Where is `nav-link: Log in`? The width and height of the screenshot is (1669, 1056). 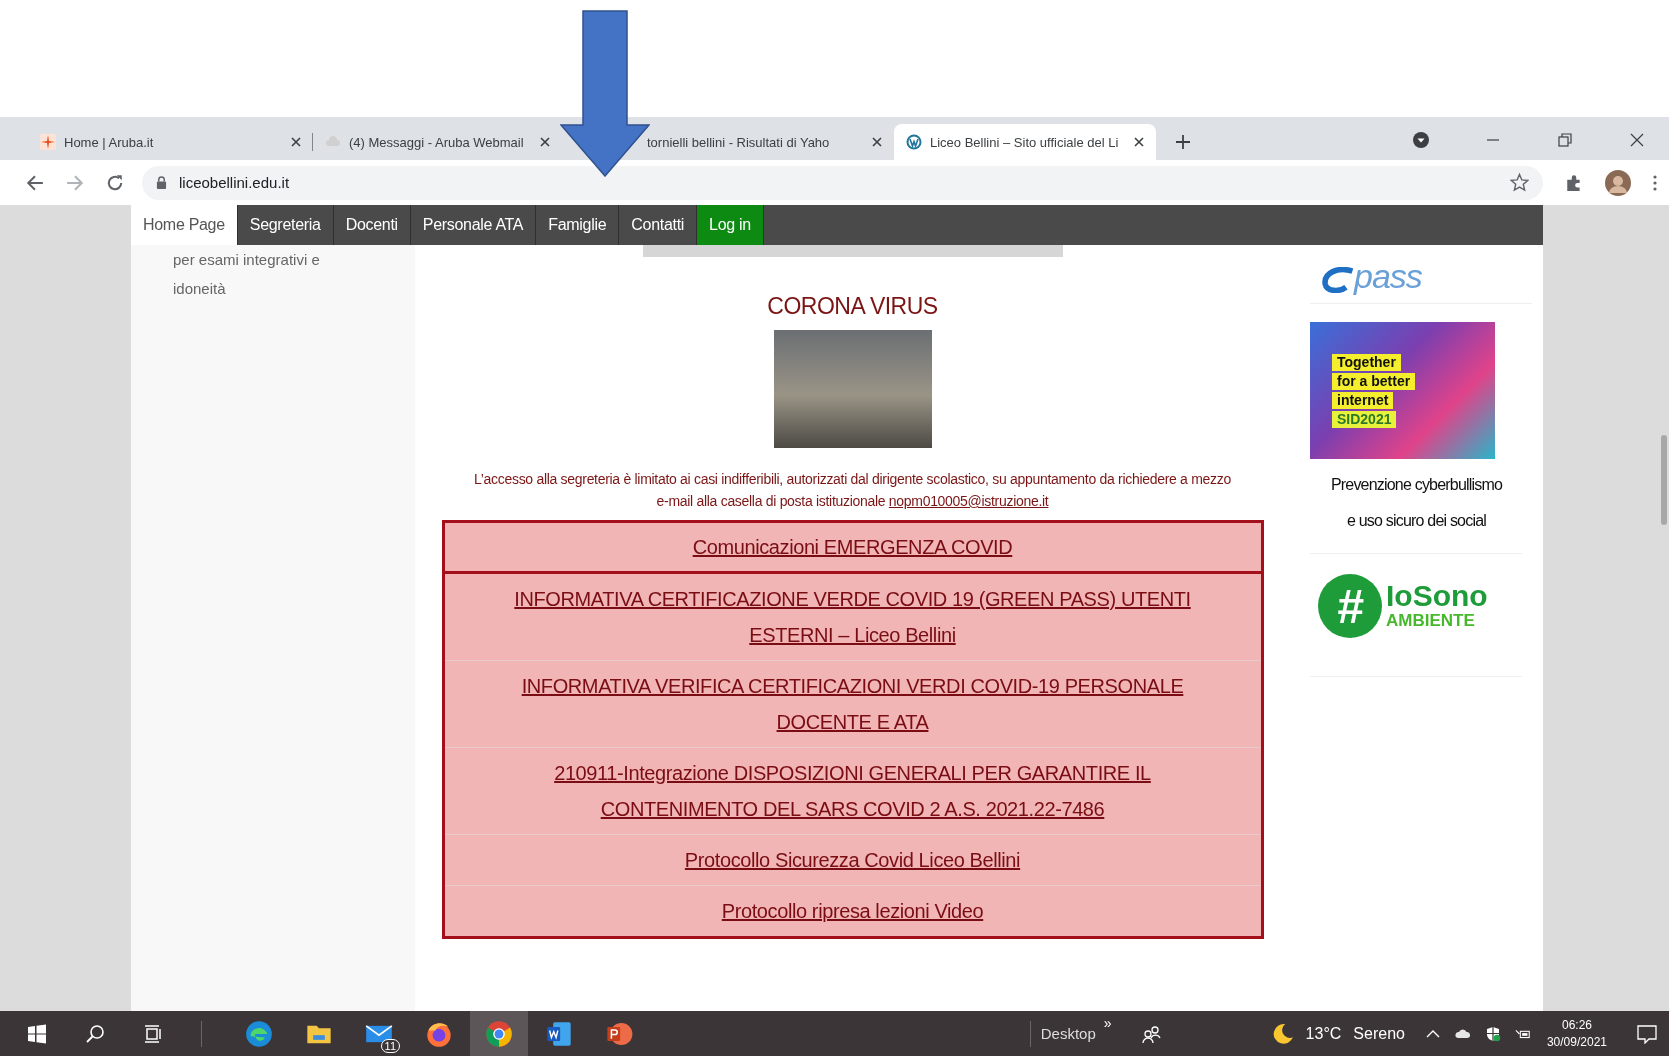 nav-link: Log in is located at coordinates (730, 225).